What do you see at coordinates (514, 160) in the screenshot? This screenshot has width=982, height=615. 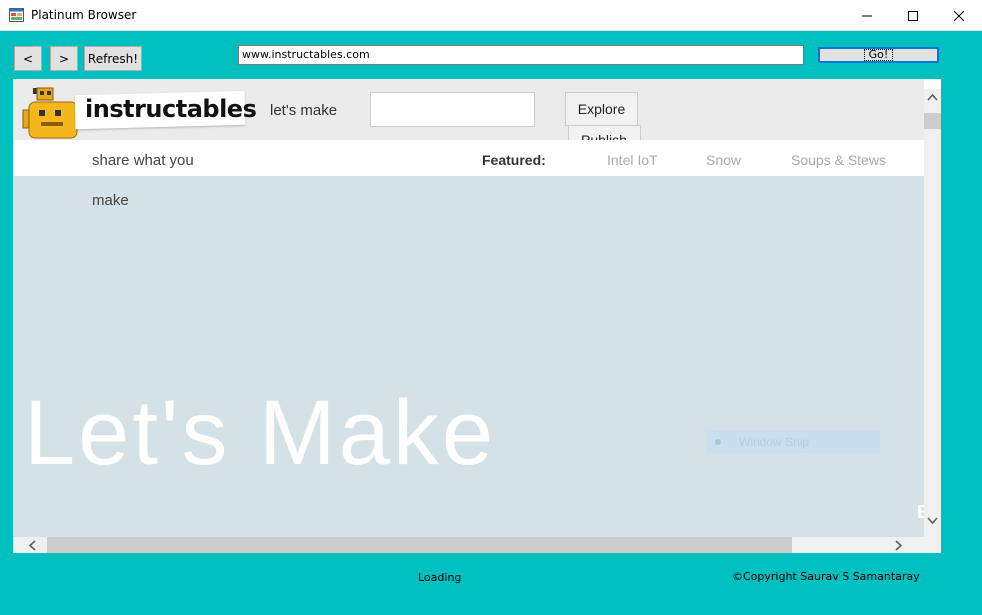 I see `featured-label: Featured:` at bounding box center [514, 160].